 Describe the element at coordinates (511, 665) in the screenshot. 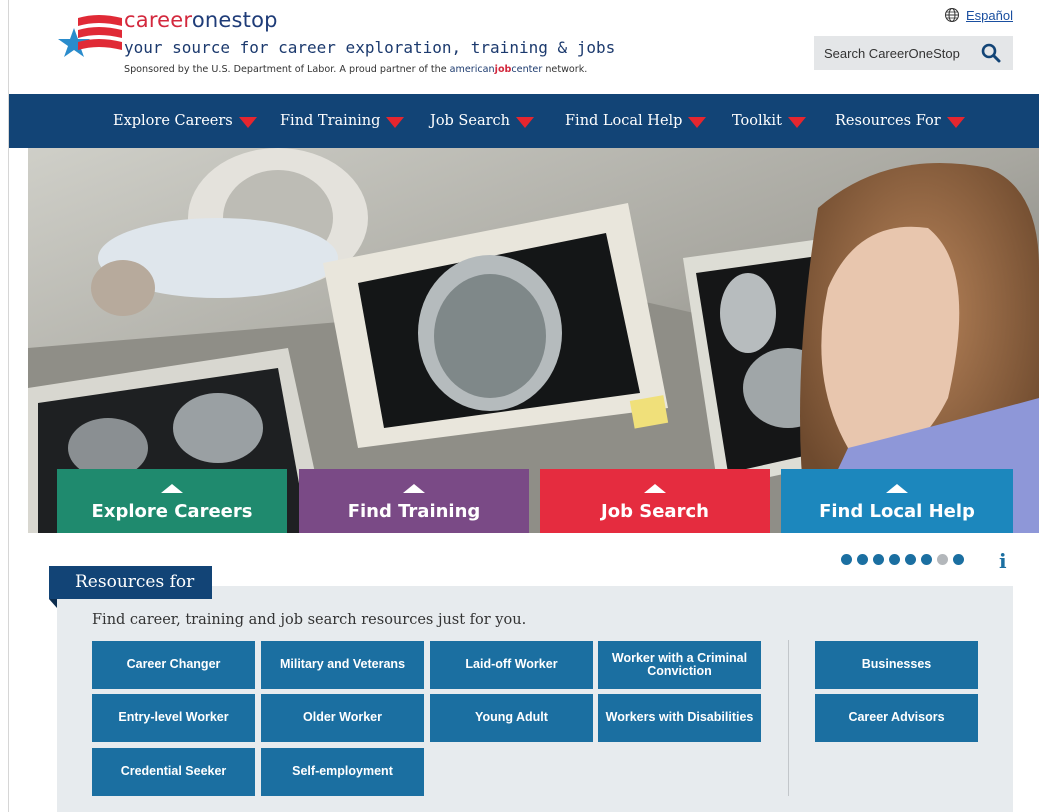

I see `resource-laid-off-worker: Laid-off Worker` at that location.